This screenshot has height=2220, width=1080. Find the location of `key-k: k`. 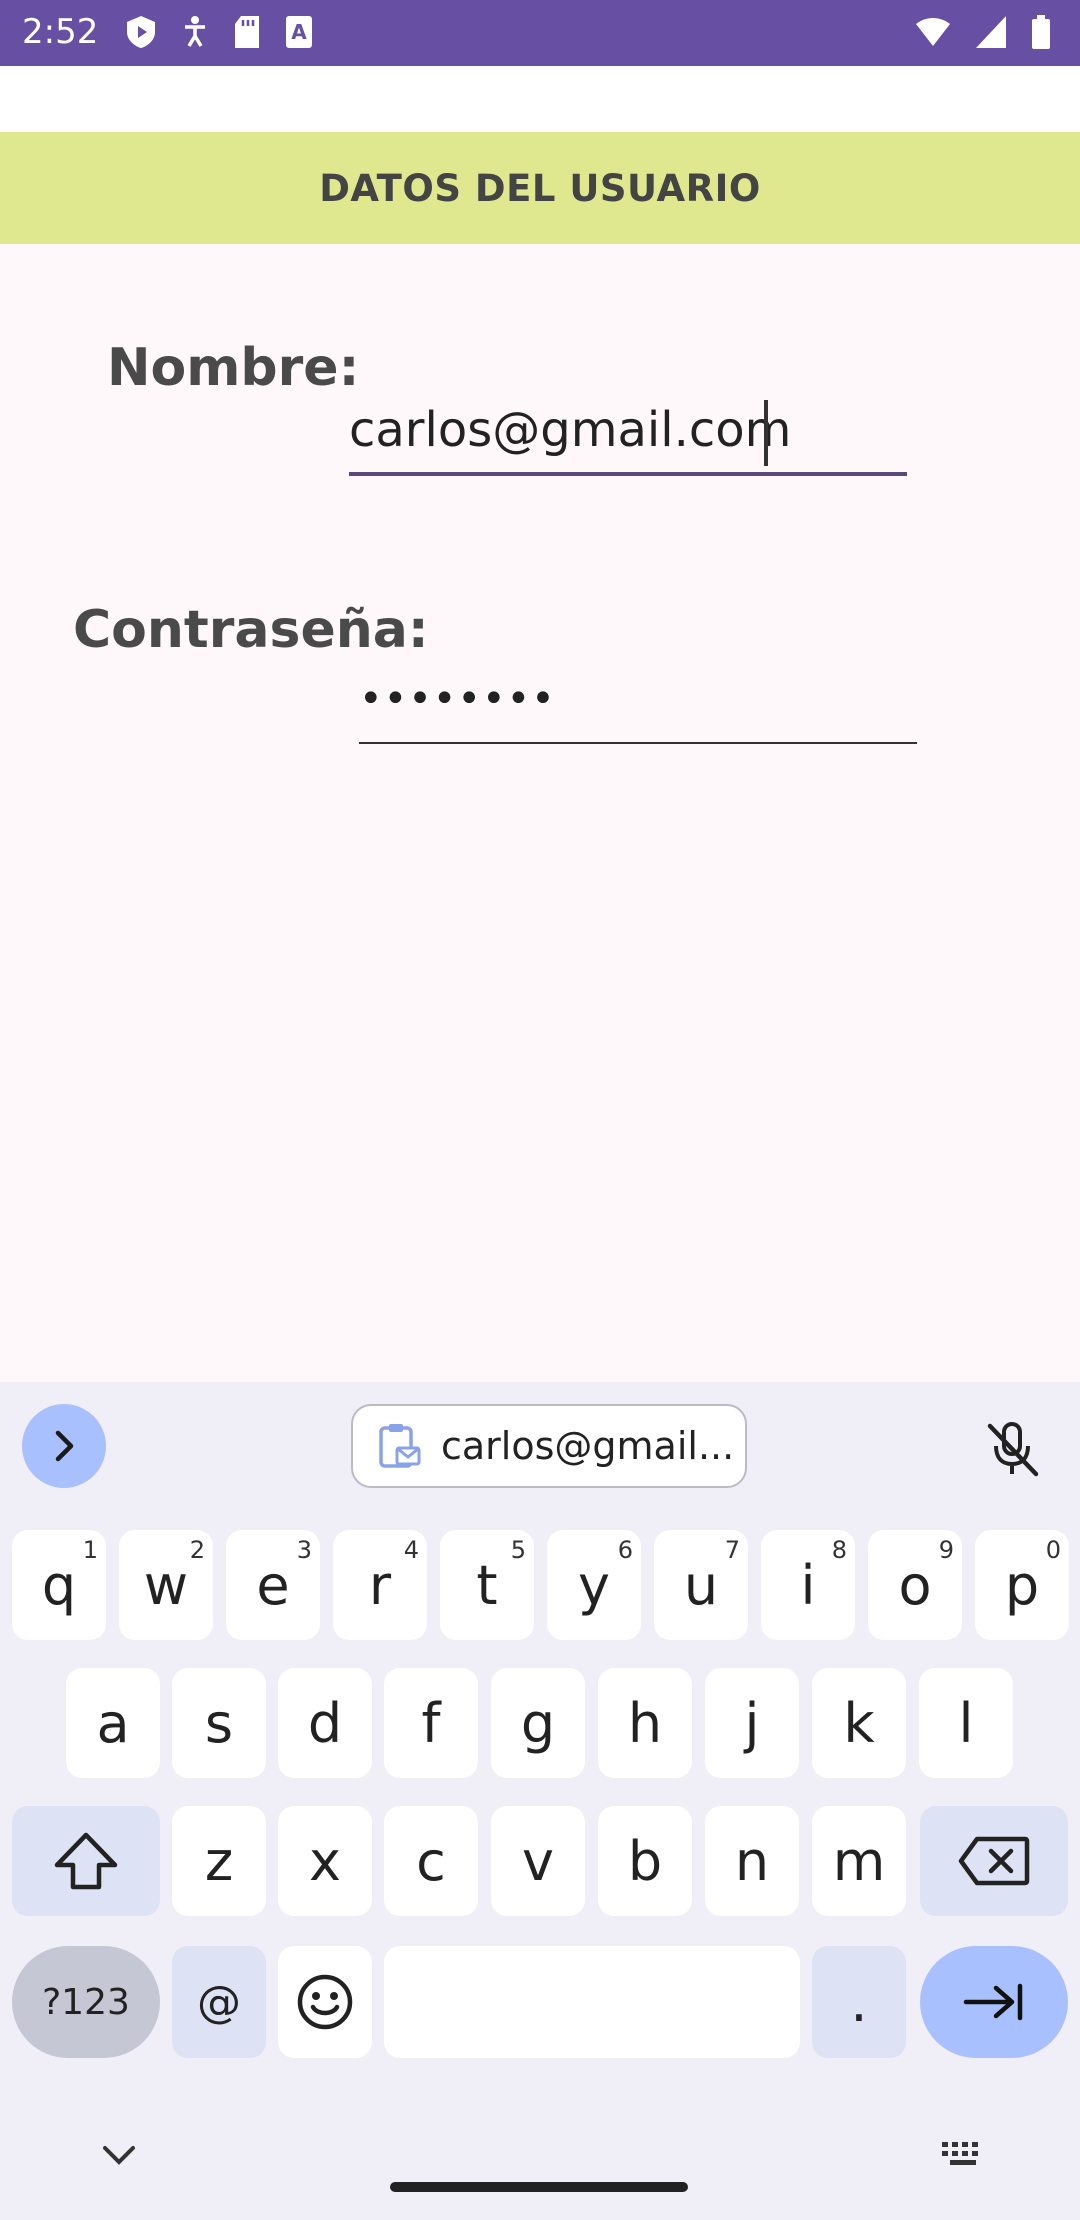

key-k: k is located at coordinates (859, 1723).